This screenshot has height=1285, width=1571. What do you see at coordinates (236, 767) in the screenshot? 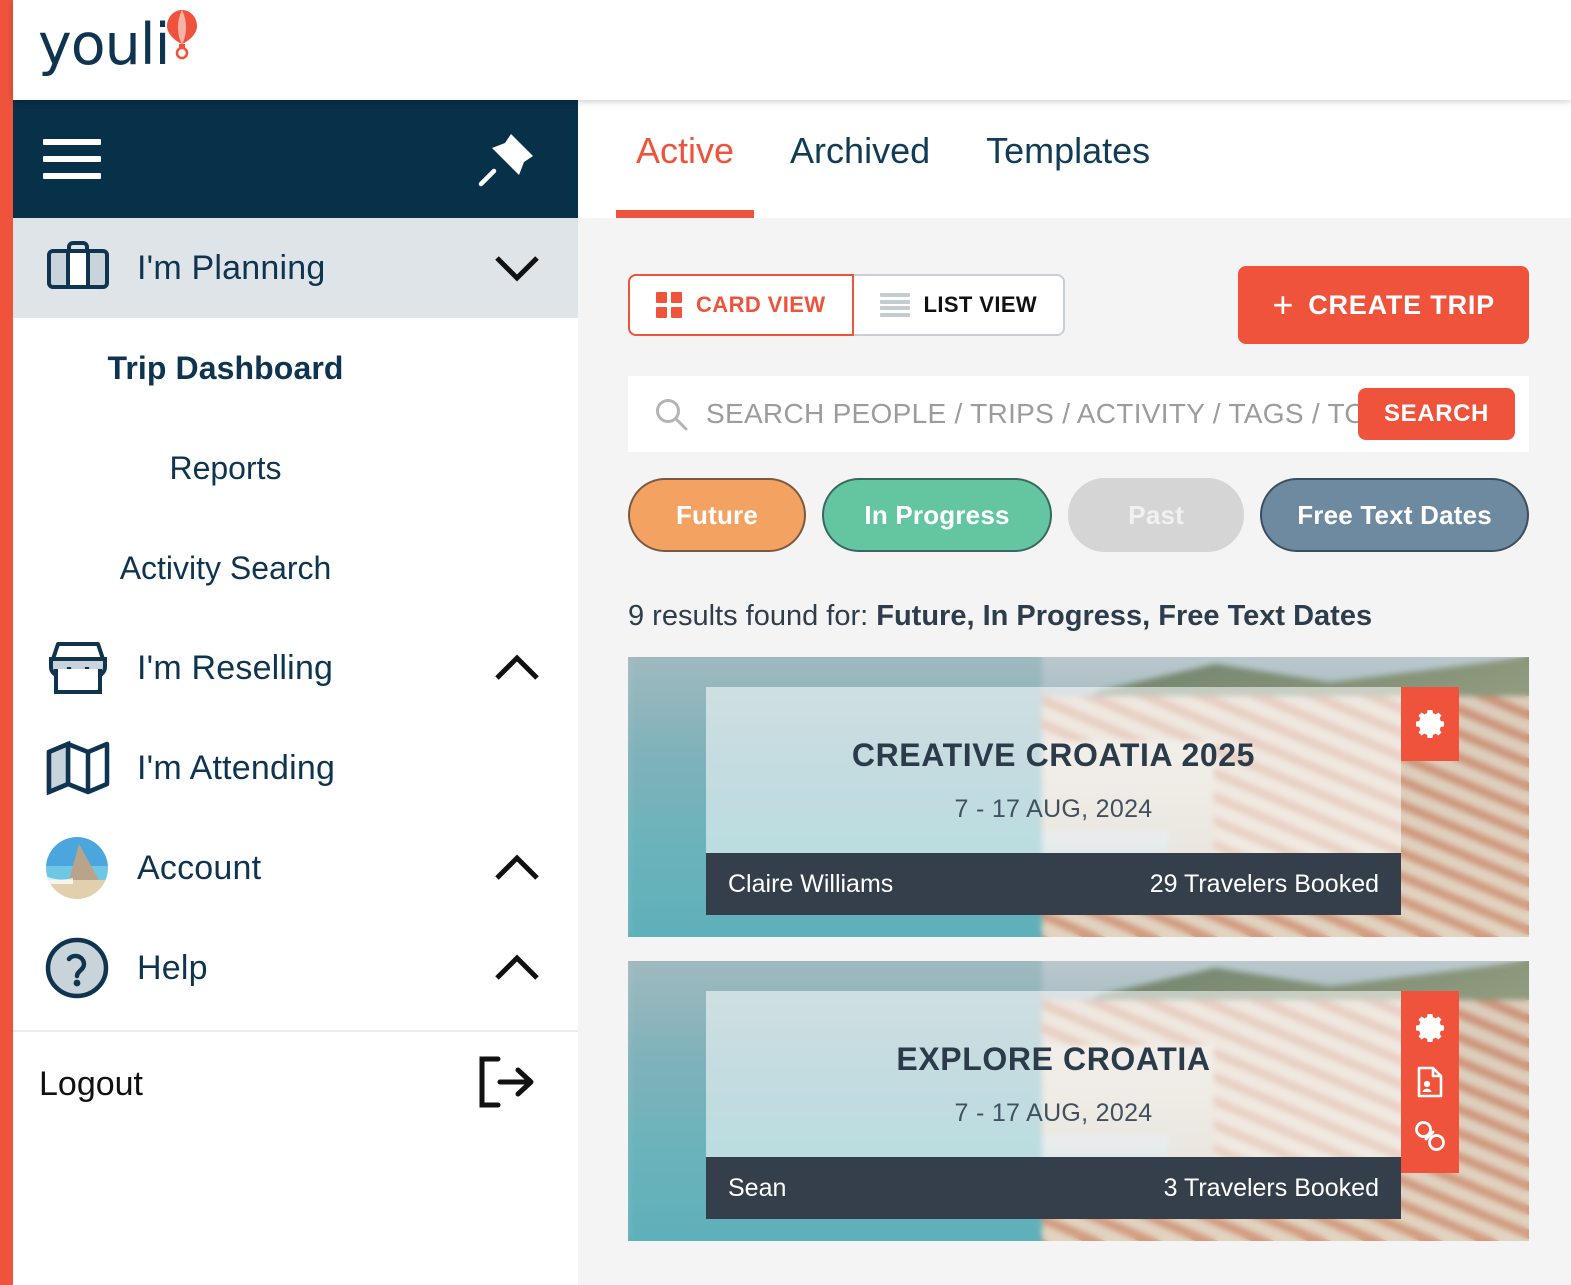
I see `sidebar-item-label: I'm Attending` at bounding box center [236, 767].